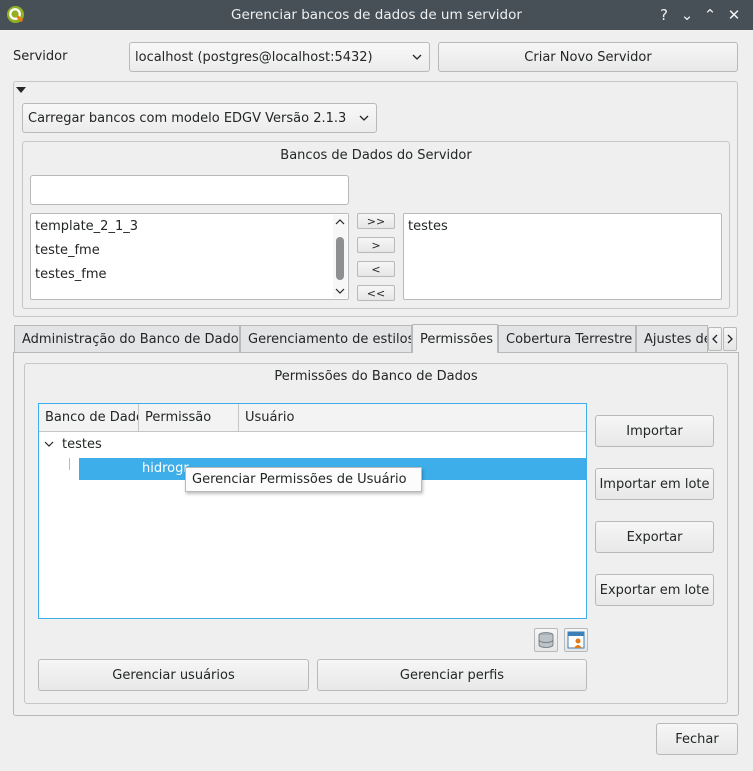 The image size is (753, 771). What do you see at coordinates (664, 15) in the screenshot?
I see `help-icon: ?` at bounding box center [664, 15].